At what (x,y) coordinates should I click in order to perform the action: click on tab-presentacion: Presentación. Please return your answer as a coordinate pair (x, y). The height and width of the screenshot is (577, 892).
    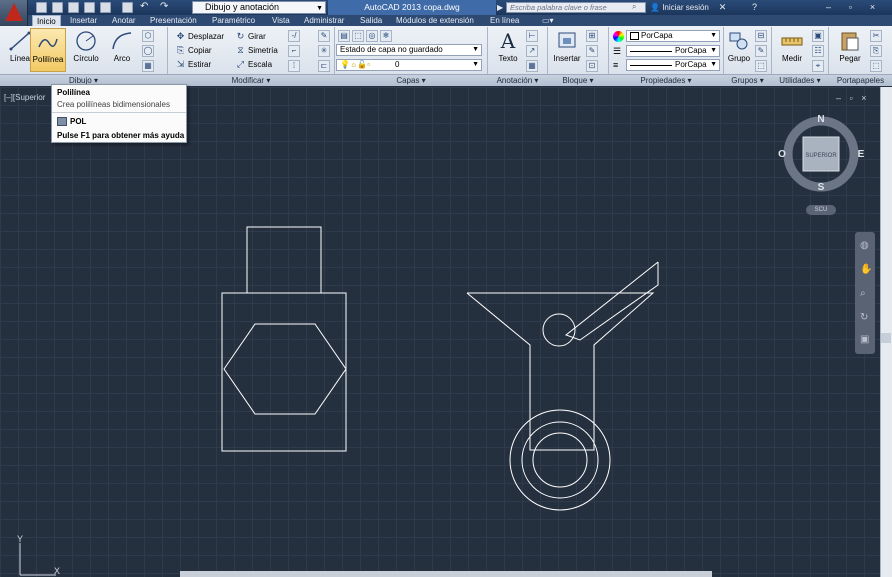
    Looking at the image, I should click on (173, 20).